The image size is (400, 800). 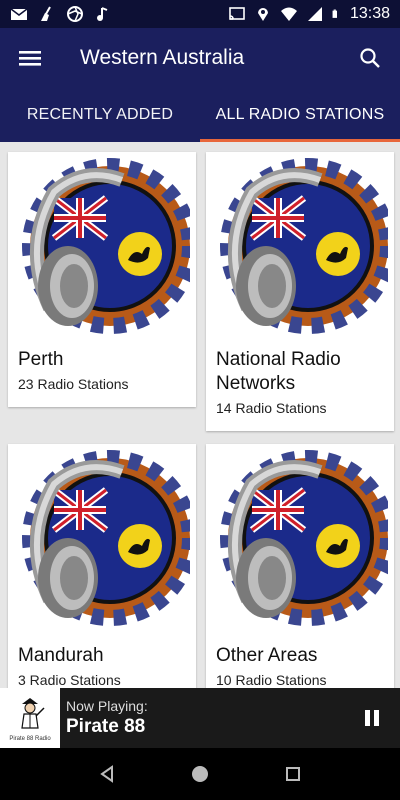 What do you see at coordinates (334, 13) in the screenshot?
I see `battery-icon` at bounding box center [334, 13].